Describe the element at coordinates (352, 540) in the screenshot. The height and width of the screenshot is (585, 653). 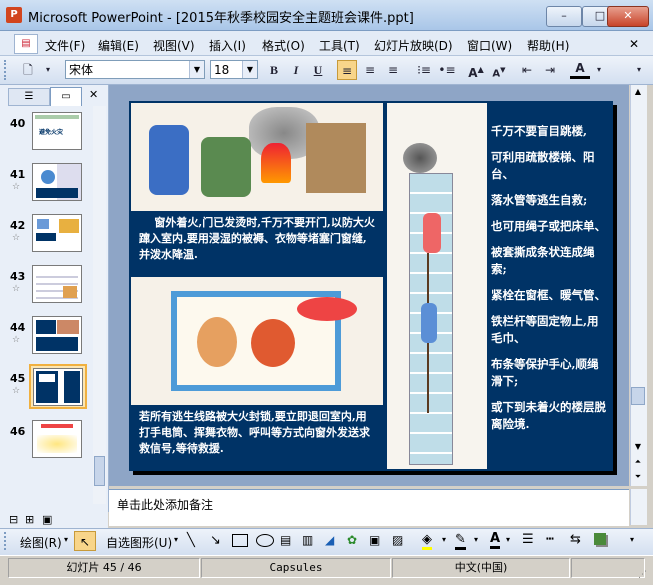
I see `diagram-icon: ✿` at that location.